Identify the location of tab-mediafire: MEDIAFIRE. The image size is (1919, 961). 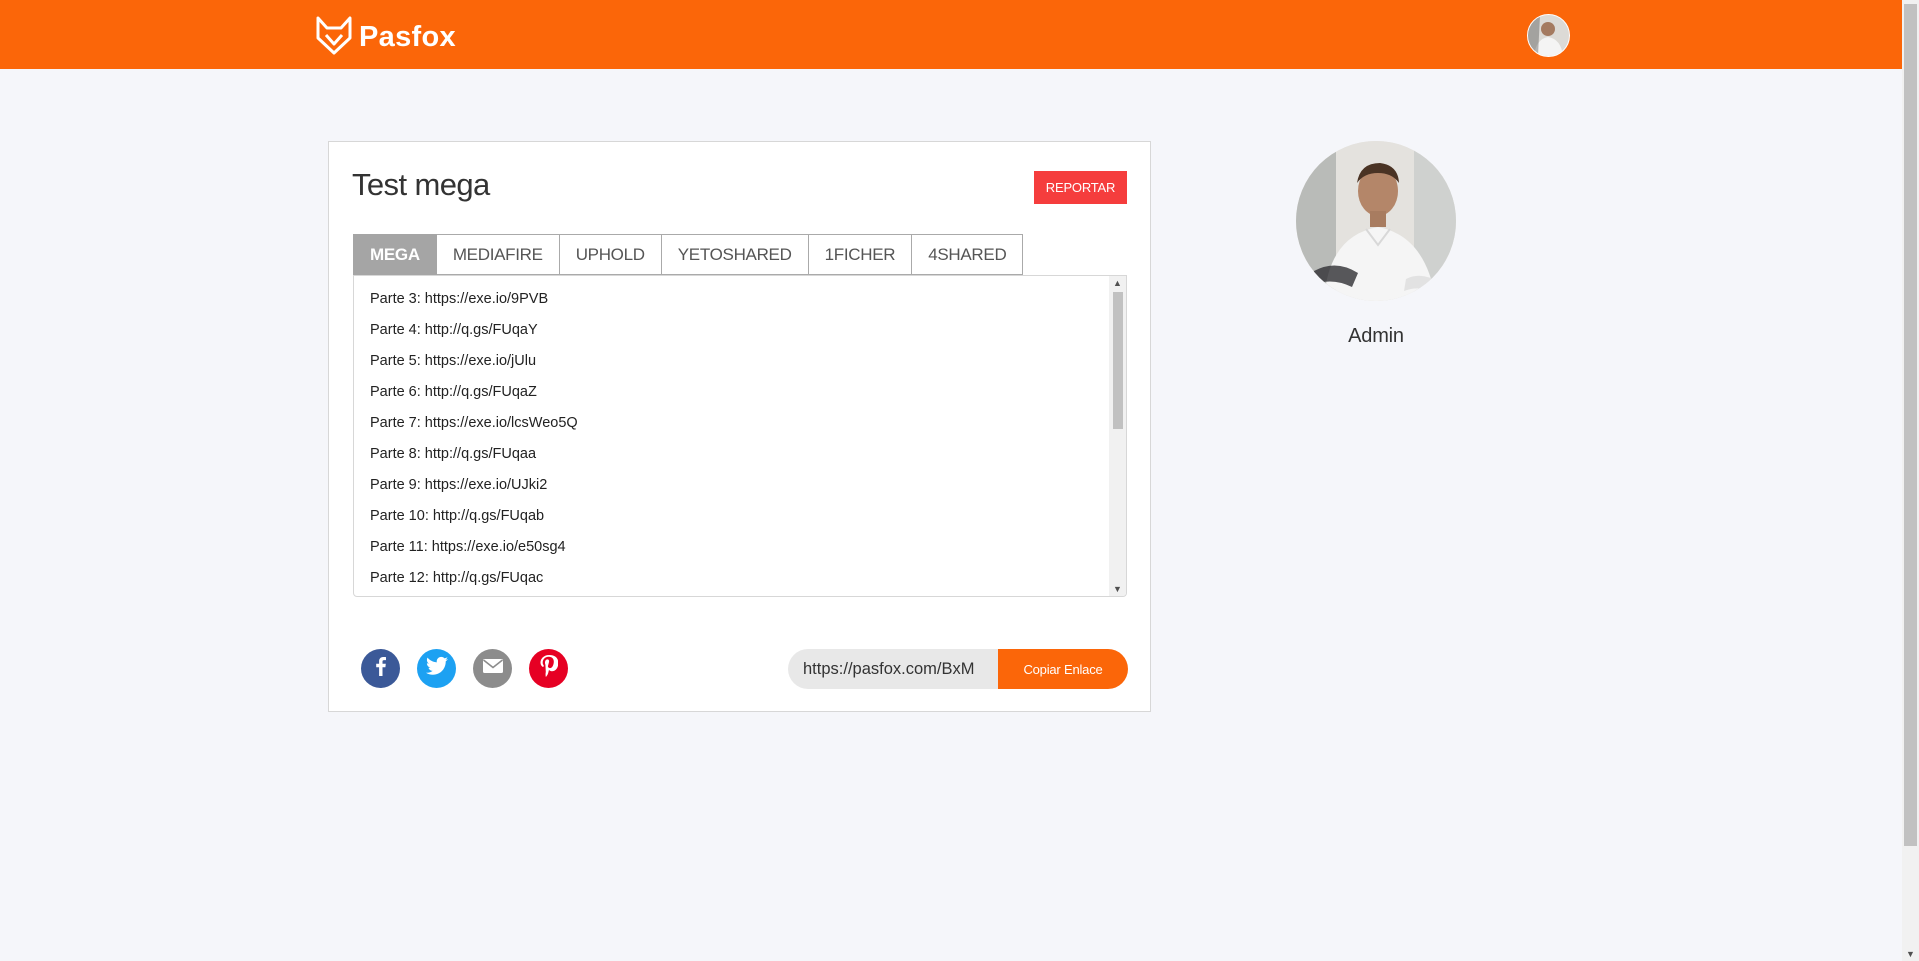
(498, 254).